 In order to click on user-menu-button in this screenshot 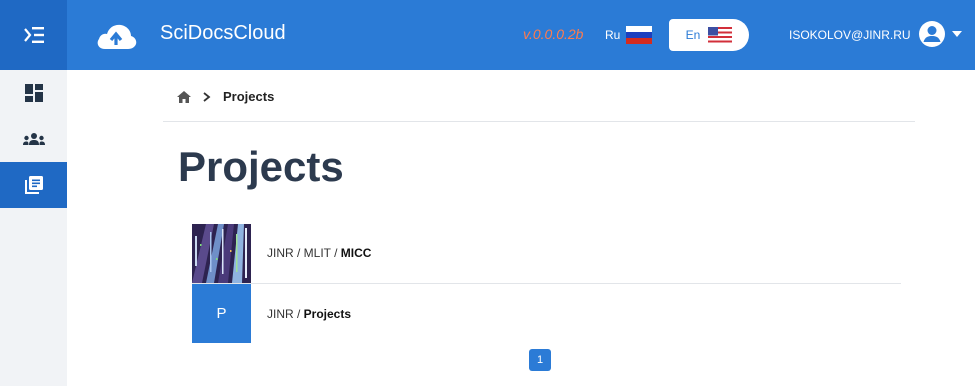, I will do `click(940, 34)`.